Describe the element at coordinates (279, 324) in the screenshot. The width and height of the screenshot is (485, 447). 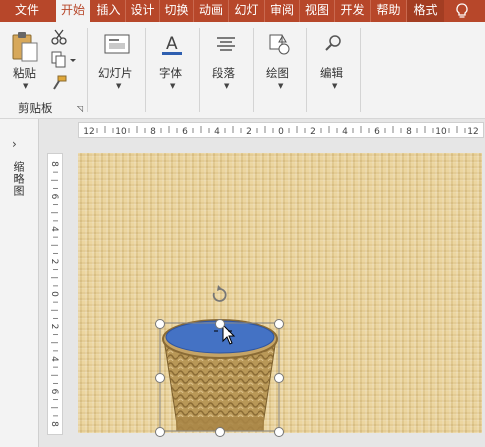
I see `resize-handle-top-right` at that location.